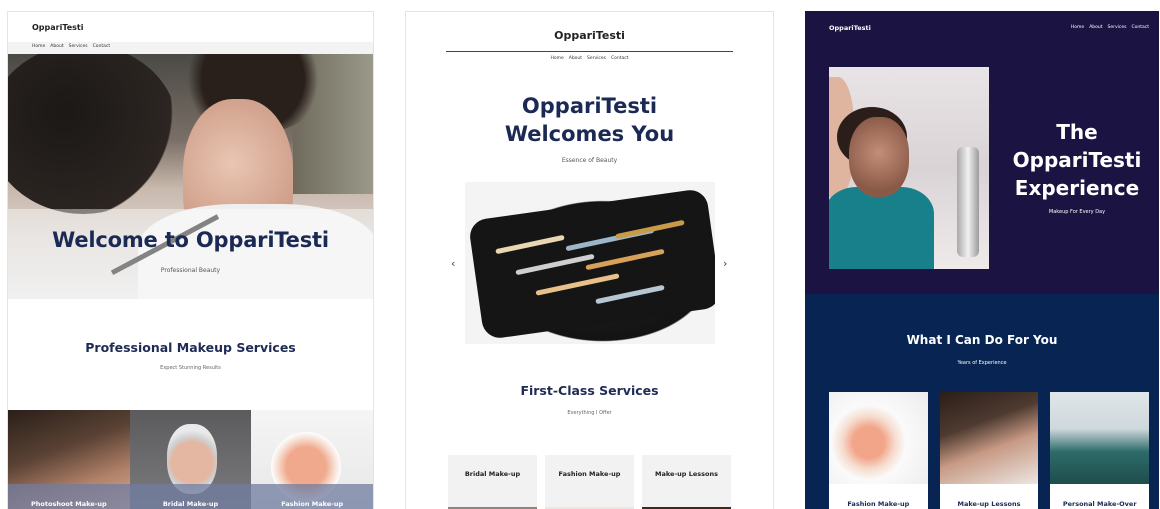 This screenshot has height=509, width=1160. I want to click on carousel-image, so click(590, 263).